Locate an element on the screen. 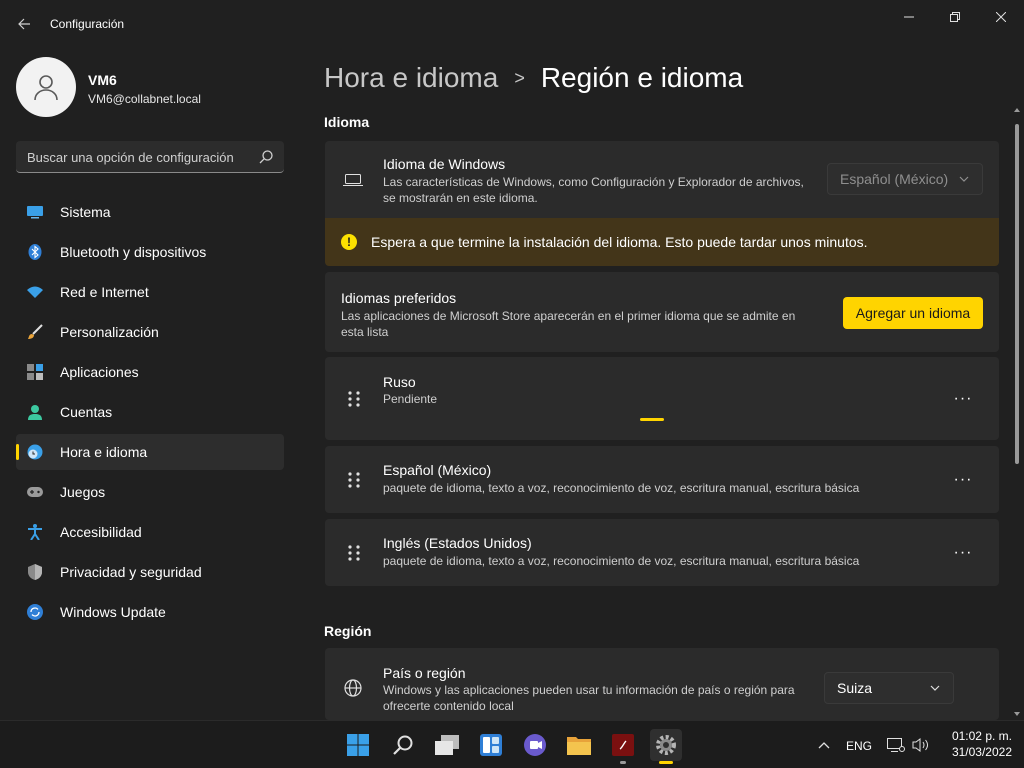 This screenshot has height=768, width=1024. sidebar-item-label: Windows Update is located at coordinates (113, 612).